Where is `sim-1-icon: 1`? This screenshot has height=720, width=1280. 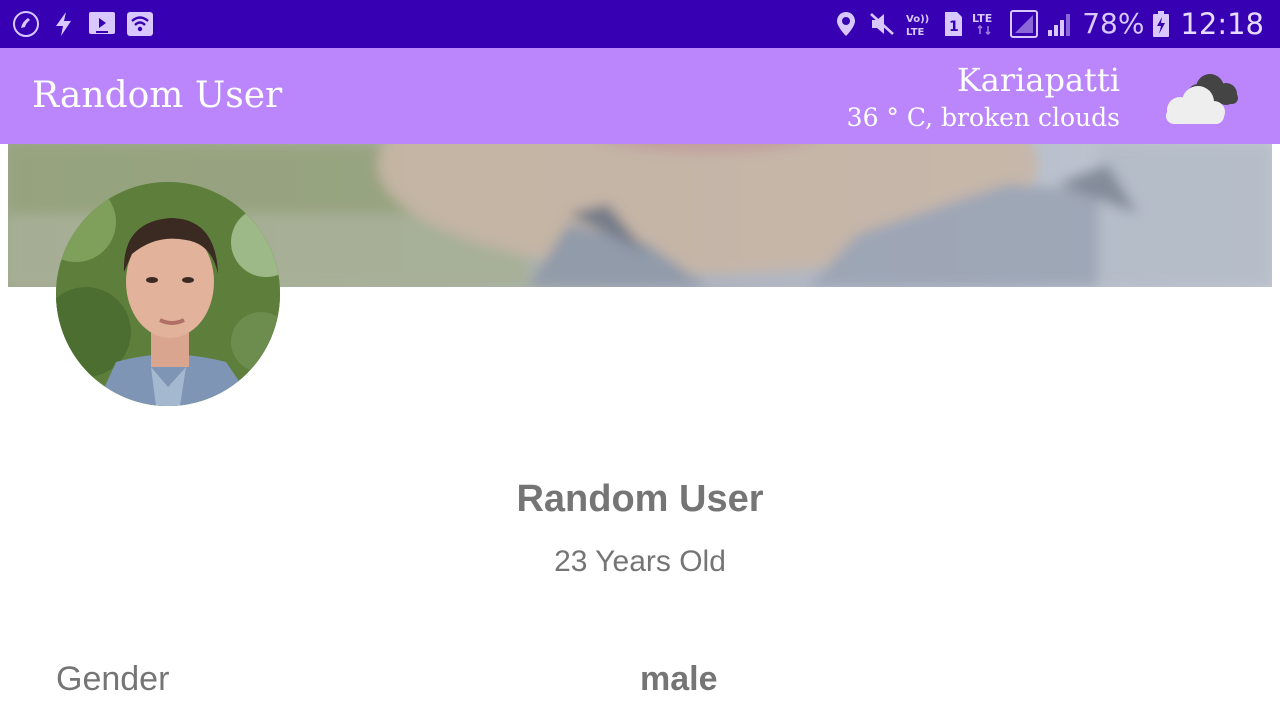
sim-1-icon: 1 is located at coordinates (953, 24).